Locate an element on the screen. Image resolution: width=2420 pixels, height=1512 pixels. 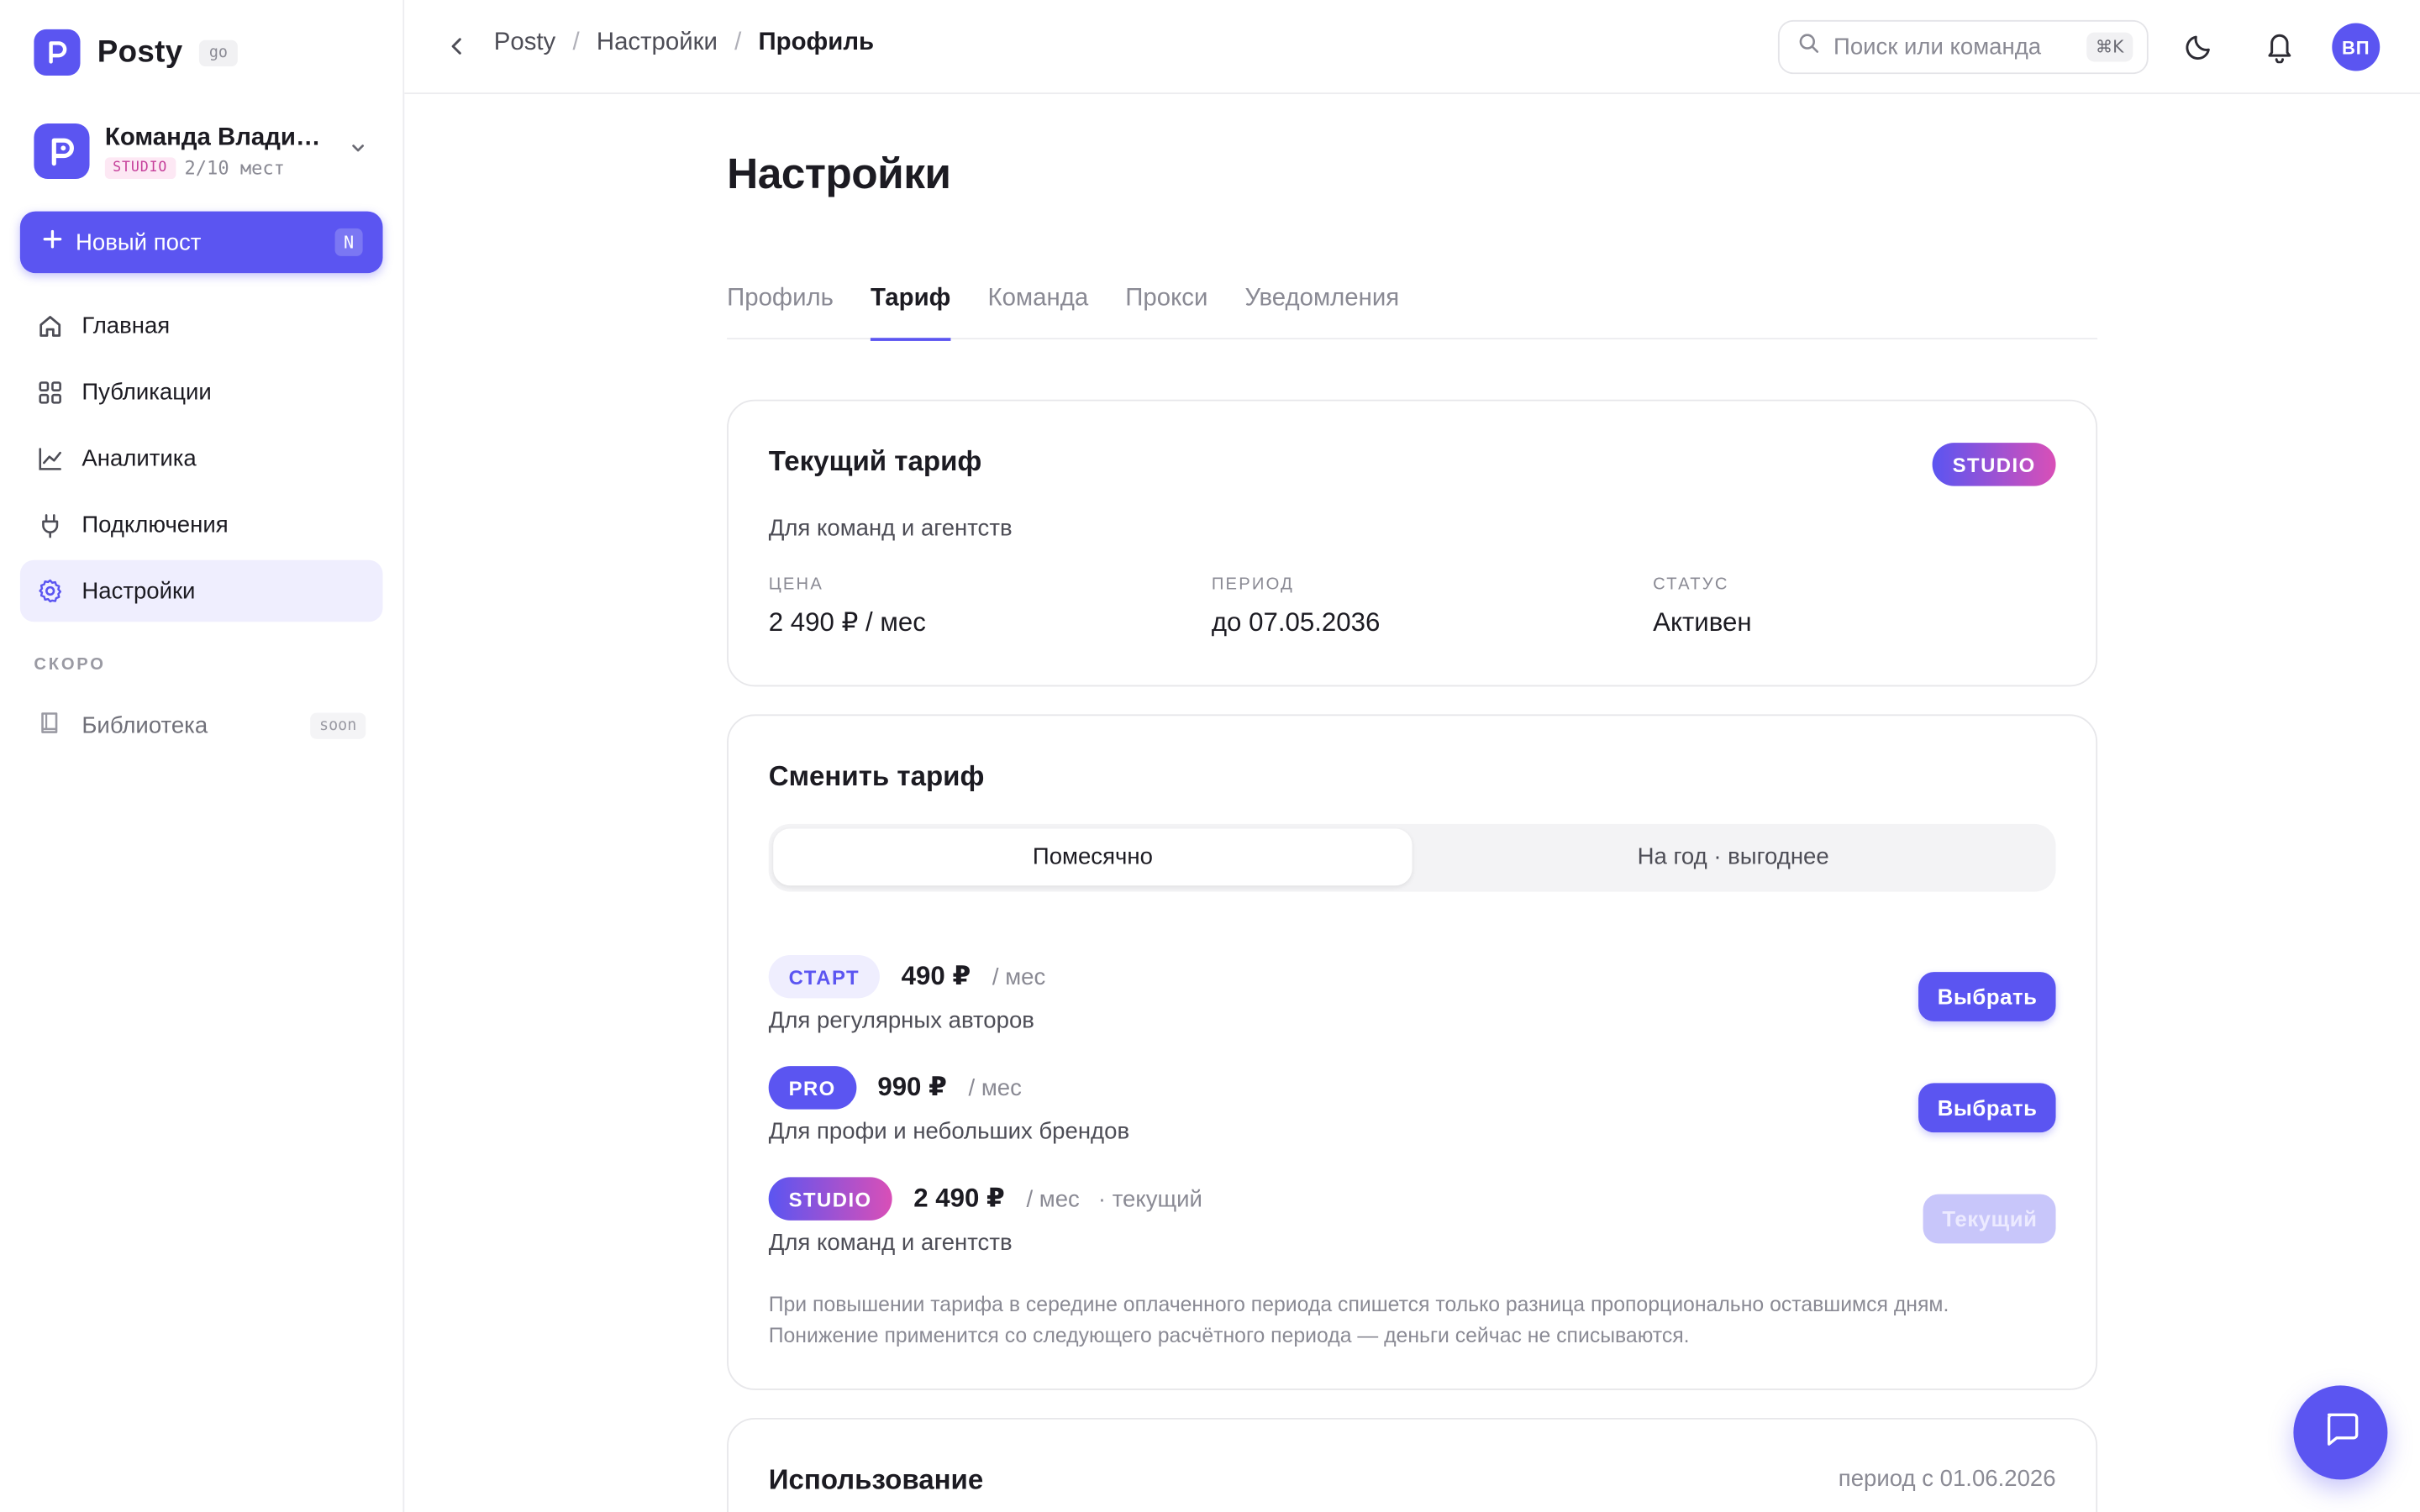
change-plan-title: Сменить тариф is located at coordinates (876, 776).